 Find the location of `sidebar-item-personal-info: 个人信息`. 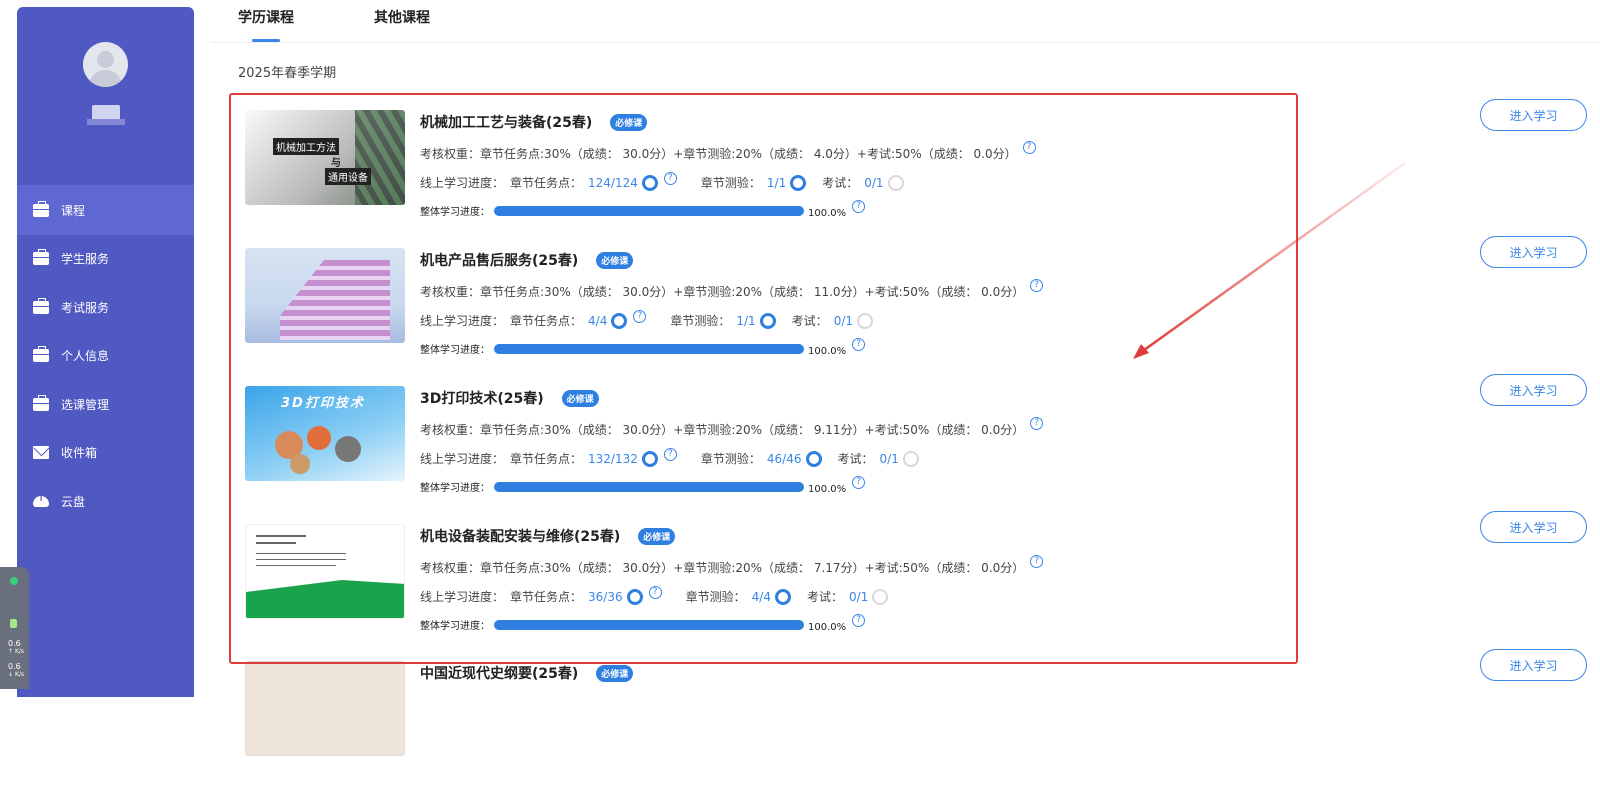

sidebar-item-personal-info: 个人信息 is located at coordinates (105, 355).